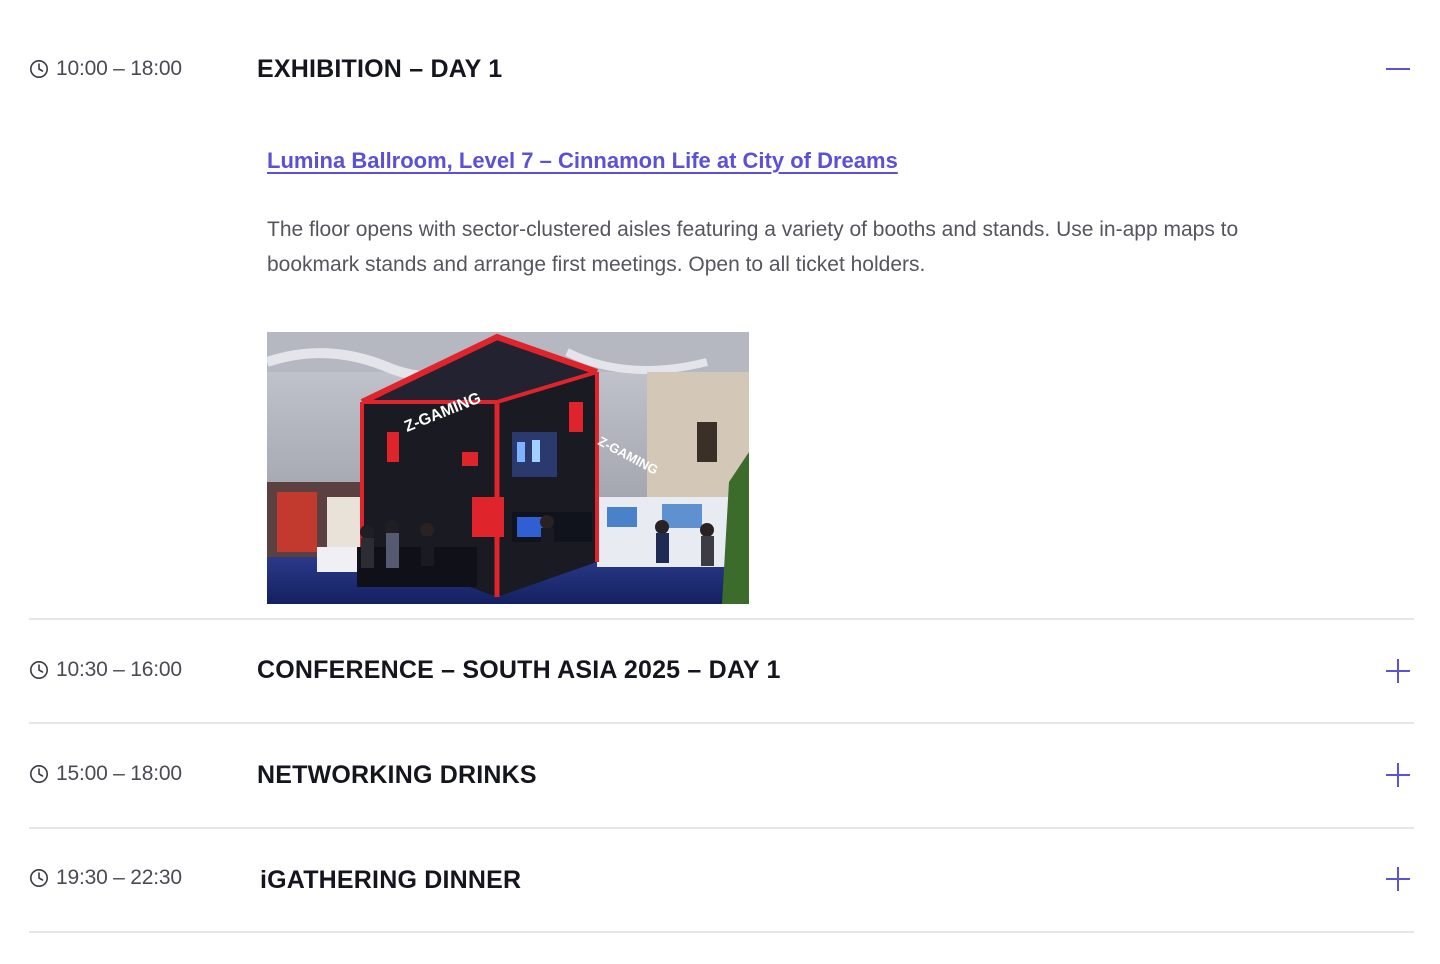  What do you see at coordinates (721, 60) in the screenshot?
I see `agenda-item-header: 10:00 – 18:00 EXHIBITION – DAY 1` at bounding box center [721, 60].